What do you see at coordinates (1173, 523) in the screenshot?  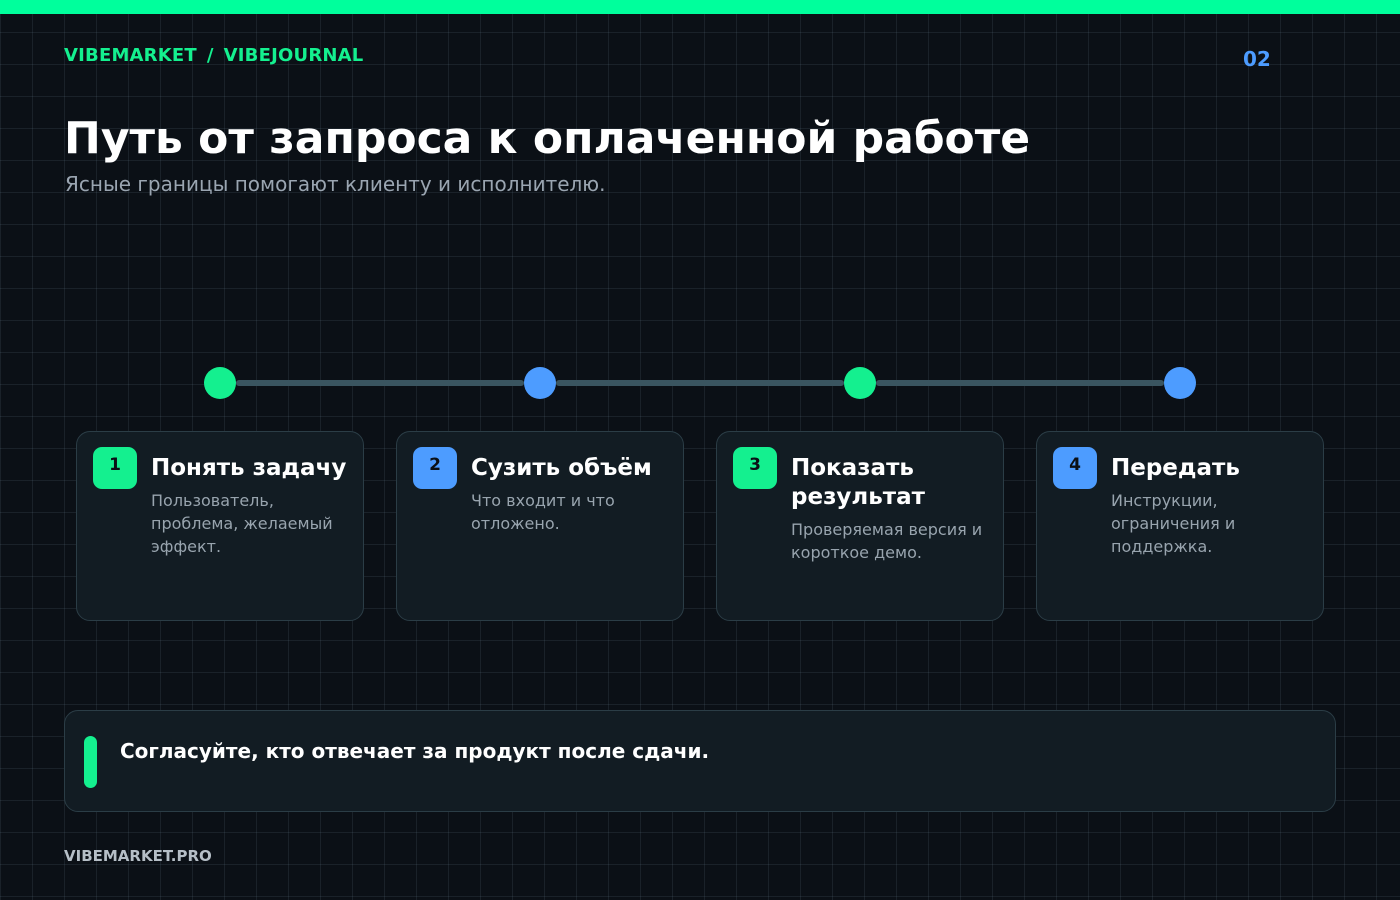 I see `step-description: Инструкции, ограничения и поддержка.` at bounding box center [1173, 523].